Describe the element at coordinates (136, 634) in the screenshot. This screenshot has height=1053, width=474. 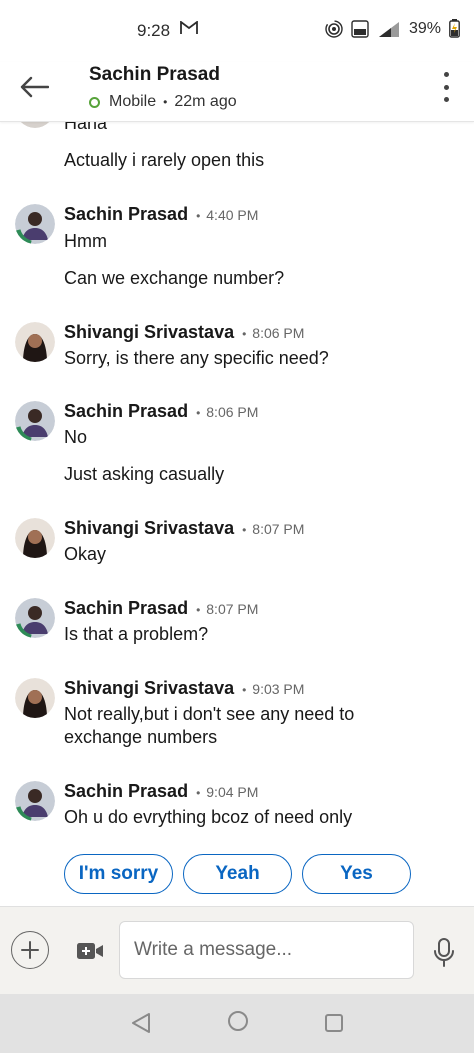
I see `message-text: Is that a problem?` at that location.